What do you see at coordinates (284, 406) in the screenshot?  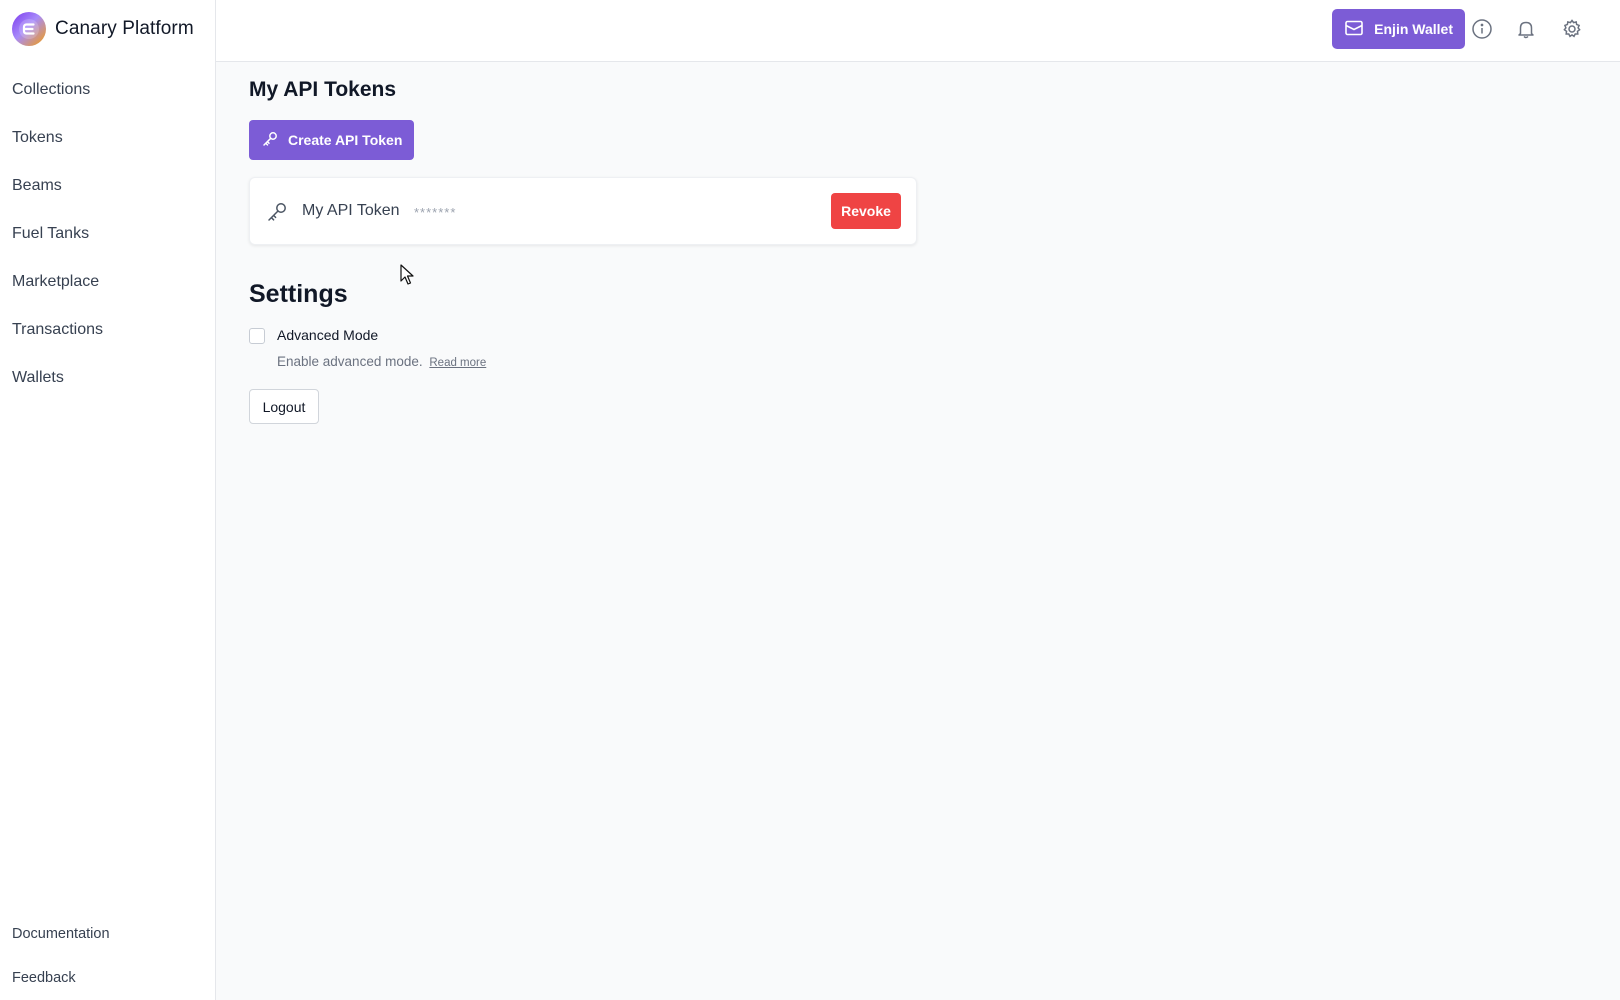 I see `logout-button: Logout` at bounding box center [284, 406].